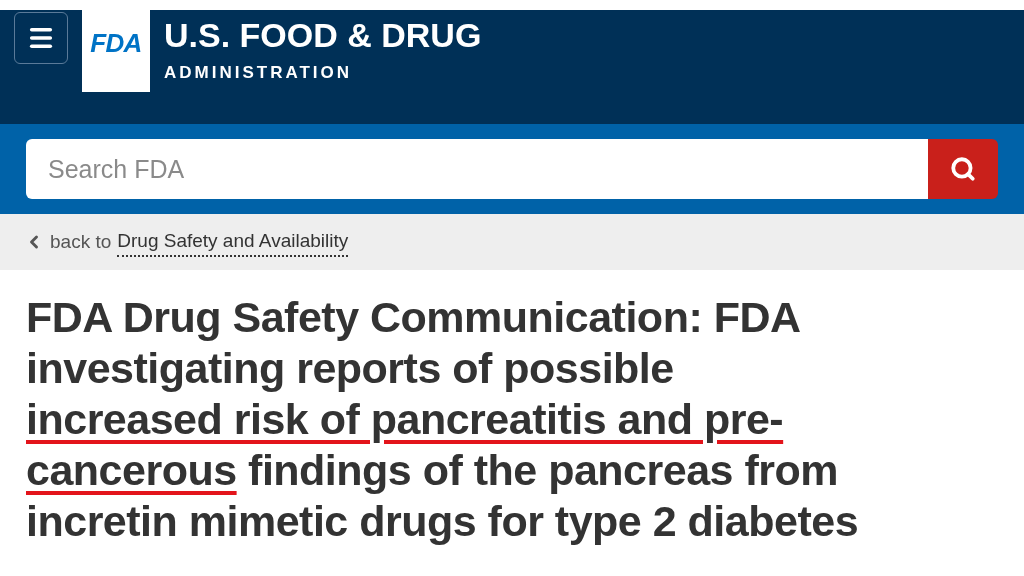 This screenshot has height=576, width=1024. Describe the element at coordinates (477, 169) in the screenshot. I see `search-field: Search FDA` at that location.